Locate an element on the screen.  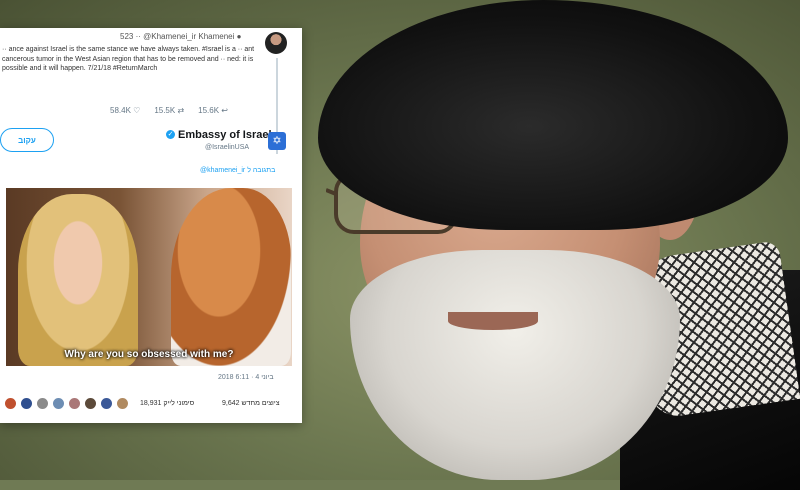
follow-button: עקוב is located at coordinates (27, 140).